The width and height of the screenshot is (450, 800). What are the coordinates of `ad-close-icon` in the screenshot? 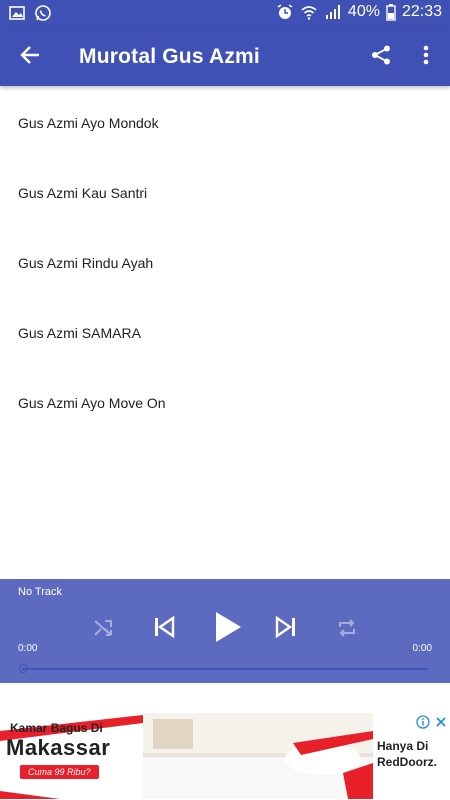 It's located at (441, 722).